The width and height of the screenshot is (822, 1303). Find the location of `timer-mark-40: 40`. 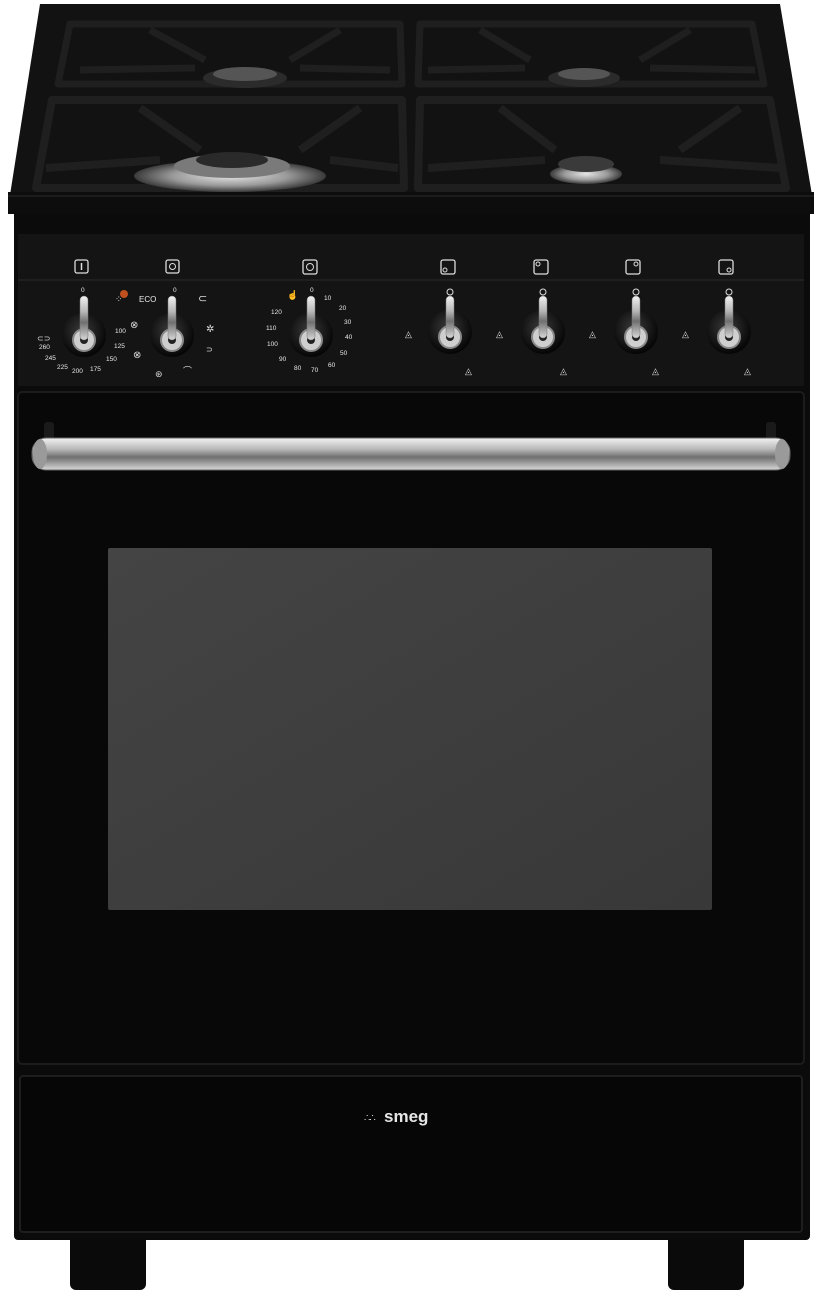

timer-mark-40: 40 is located at coordinates (349, 337).